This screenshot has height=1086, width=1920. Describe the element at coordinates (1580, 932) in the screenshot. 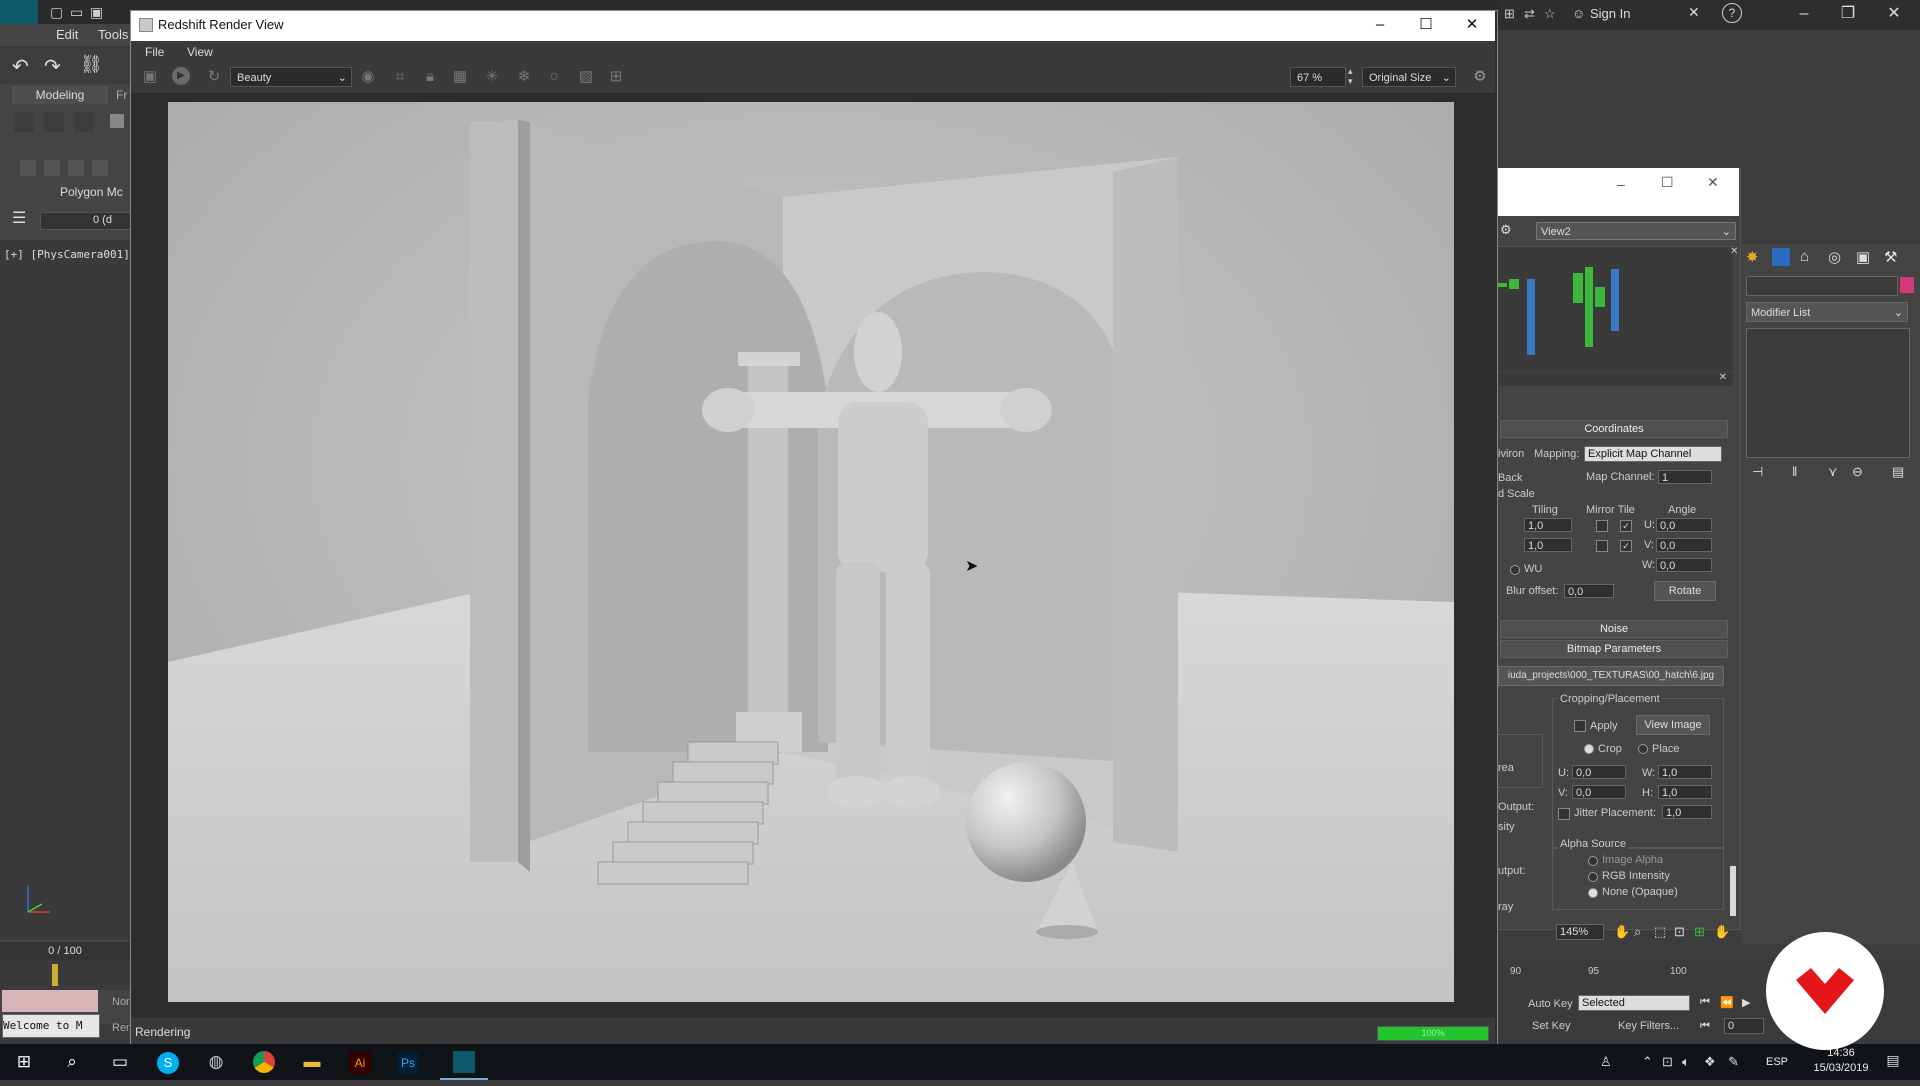

I see `editor-zoom-field: 145%` at that location.